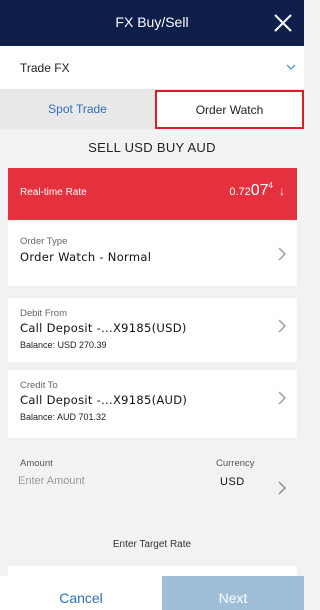 This screenshot has width=320, height=610. Describe the element at coordinates (233, 593) in the screenshot. I see `next-button: Next` at that location.